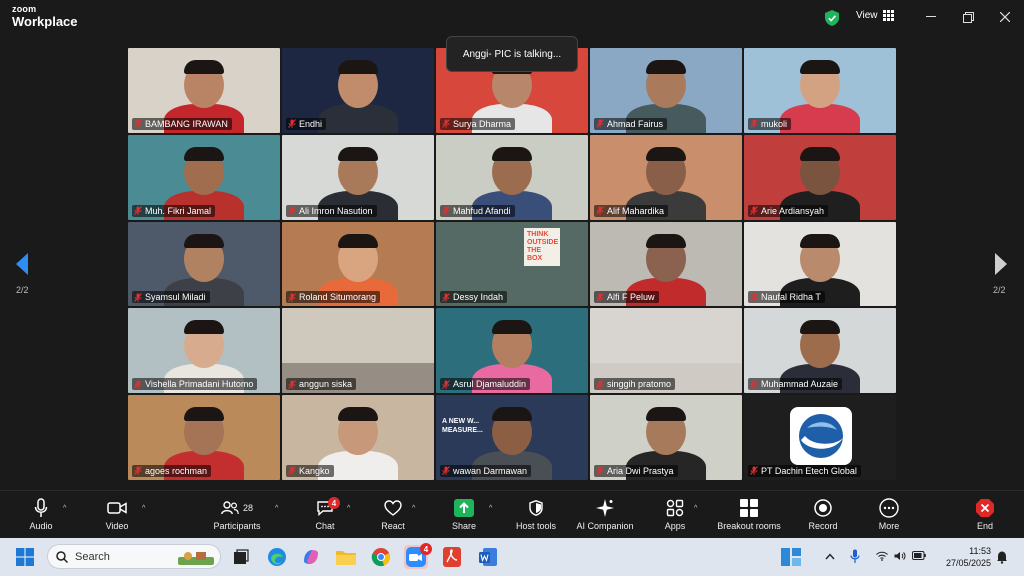  Describe the element at coordinates (1001, 264) in the screenshot. I see `next-page-arrow-icon` at that location.